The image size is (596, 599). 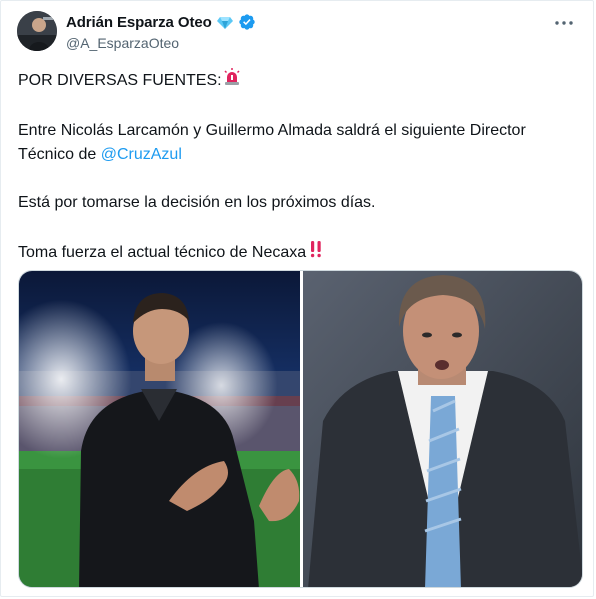 What do you see at coordinates (162, 252) in the screenshot?
I see `text-line-4-content: Toma fuerza el actual técnico de Necaxa` at bounding box center [162, 252].